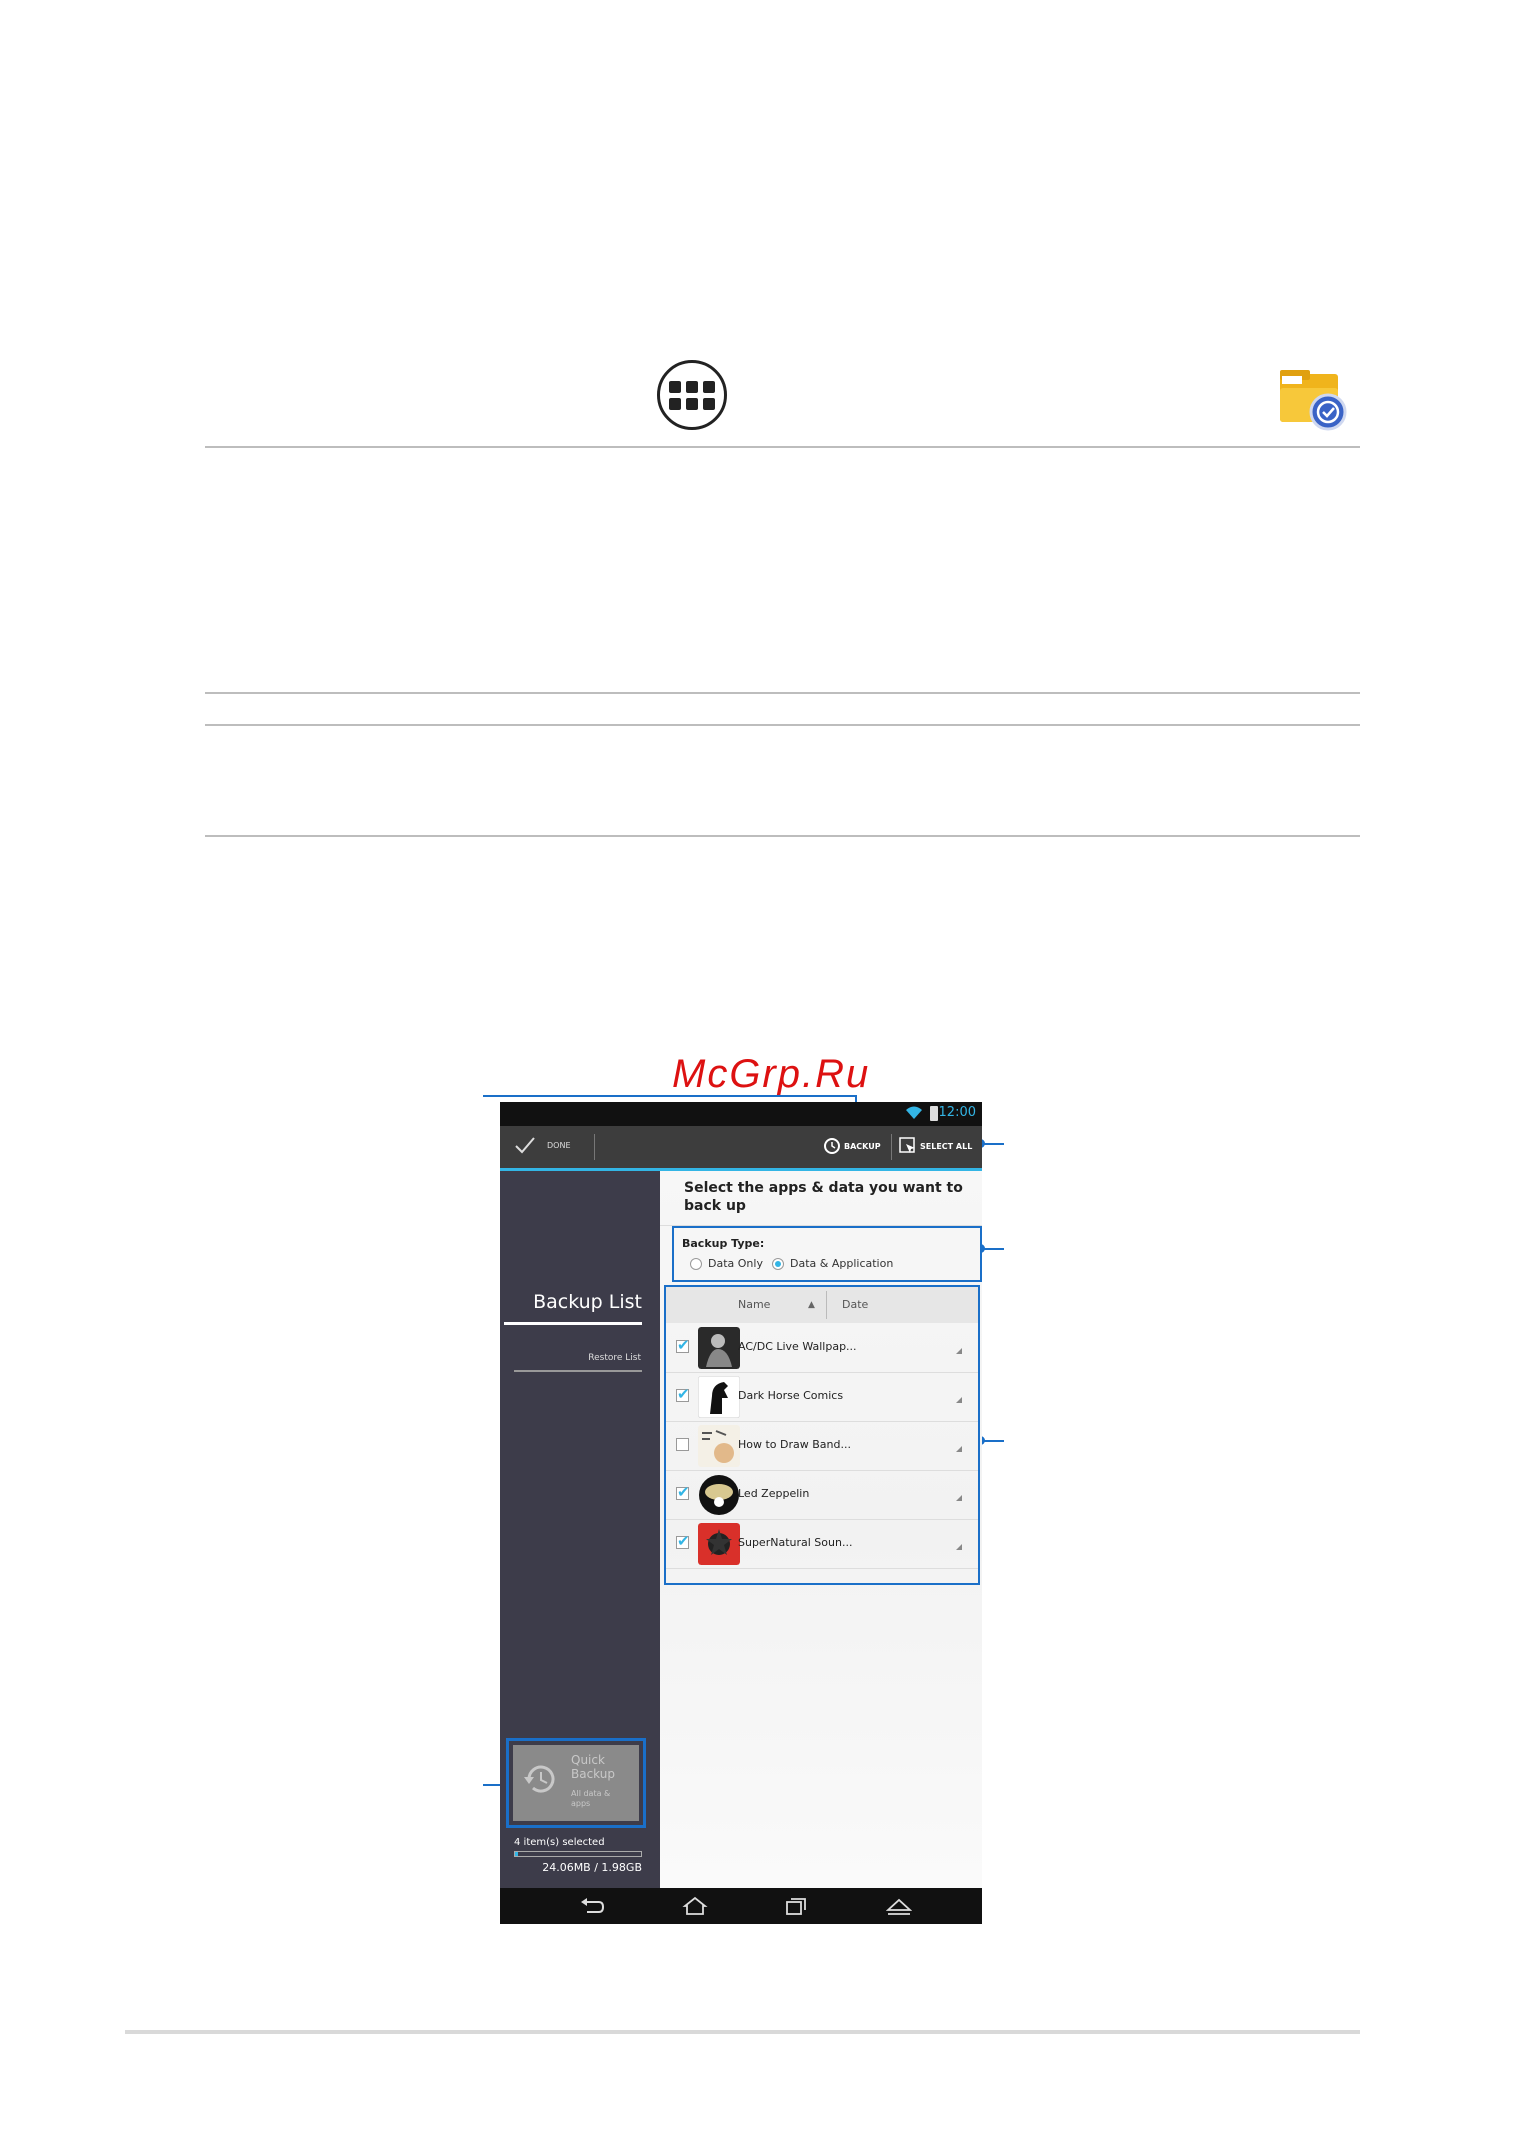 The image size is (1520, 2133). What do you see at coordinates (1313, 400) in the screenshot?
I see `backup-app-icon` at bounding box center [1313, 400].